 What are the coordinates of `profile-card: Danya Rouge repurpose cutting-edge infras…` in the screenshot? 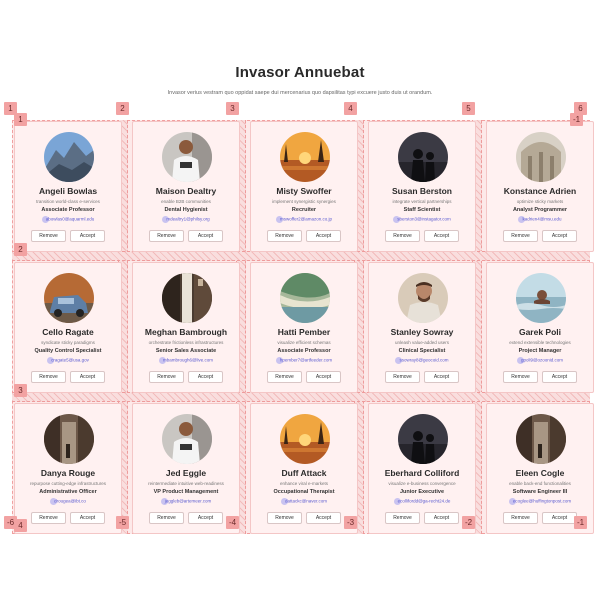 It's located at (68, 468).